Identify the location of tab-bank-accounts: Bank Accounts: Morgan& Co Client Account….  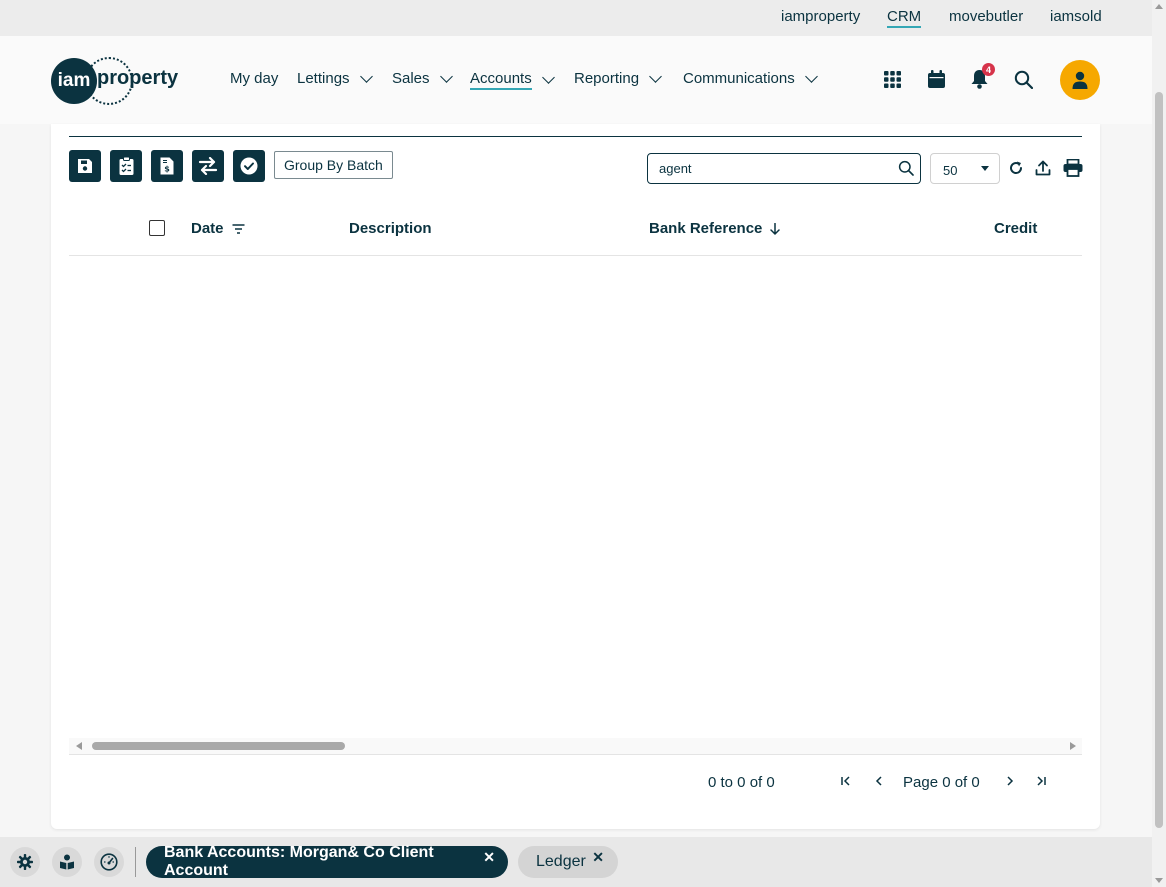
(327, 861).